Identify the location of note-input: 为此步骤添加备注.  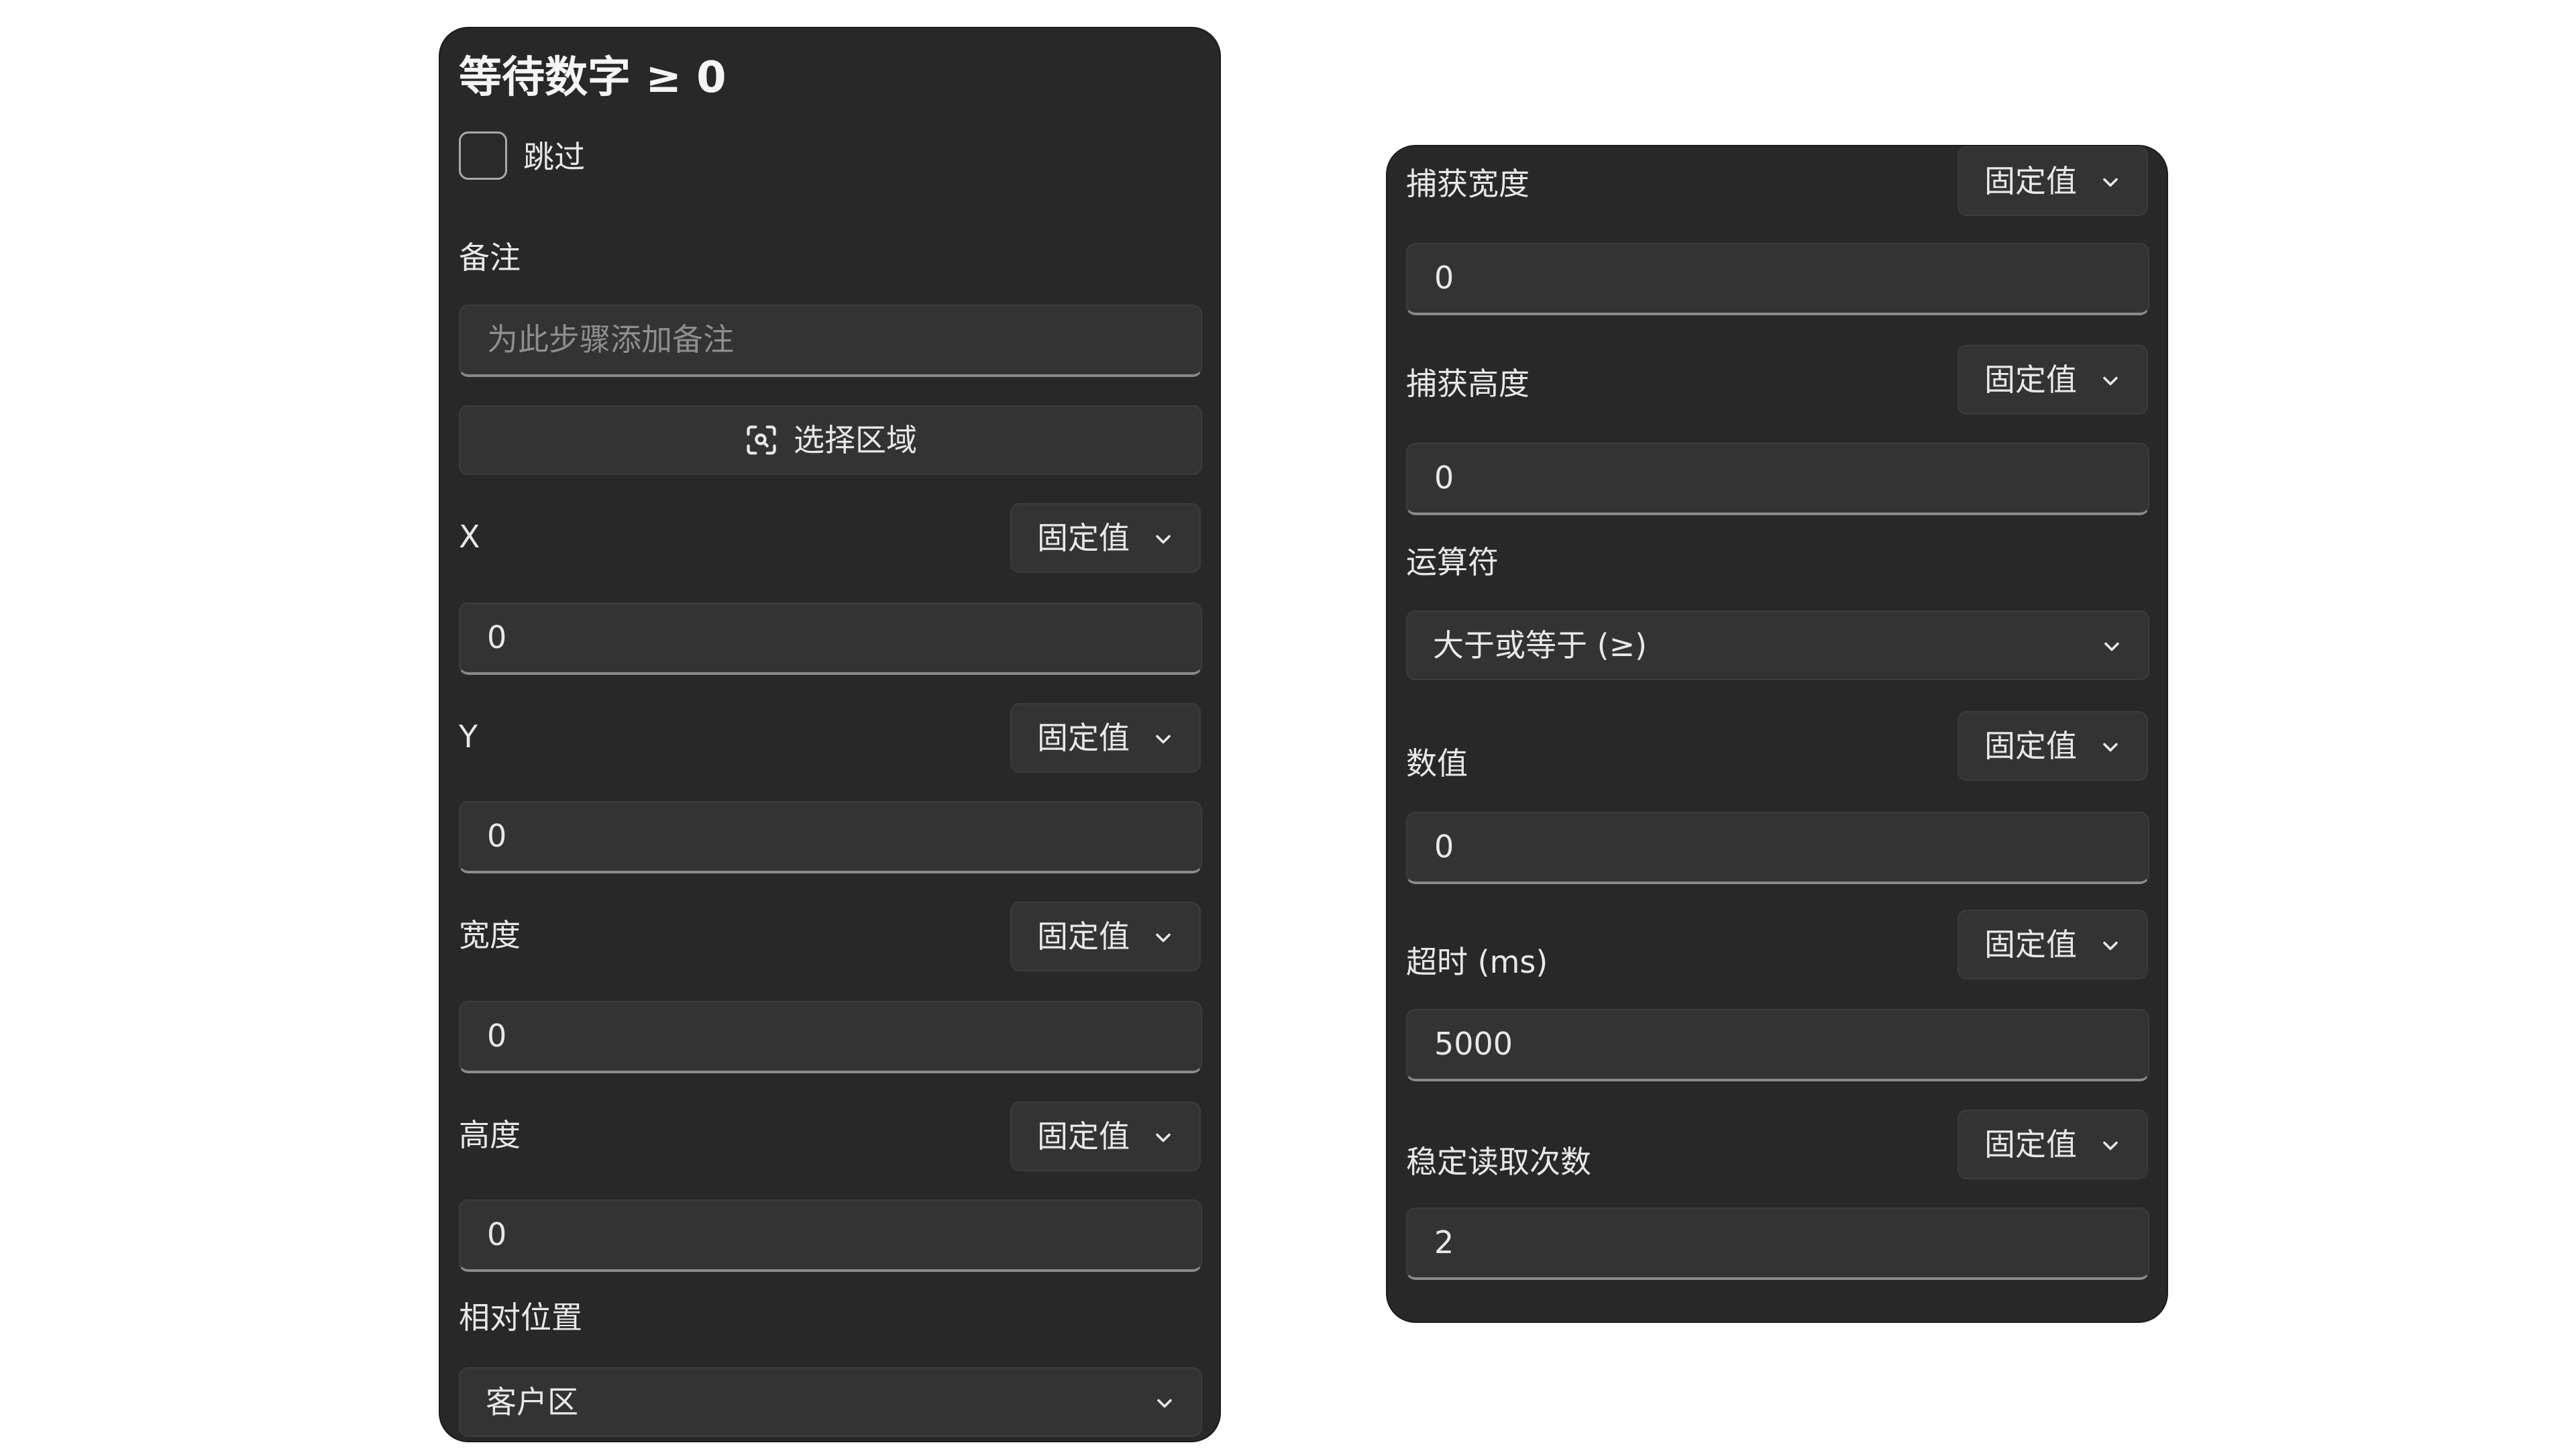
(830, 341).